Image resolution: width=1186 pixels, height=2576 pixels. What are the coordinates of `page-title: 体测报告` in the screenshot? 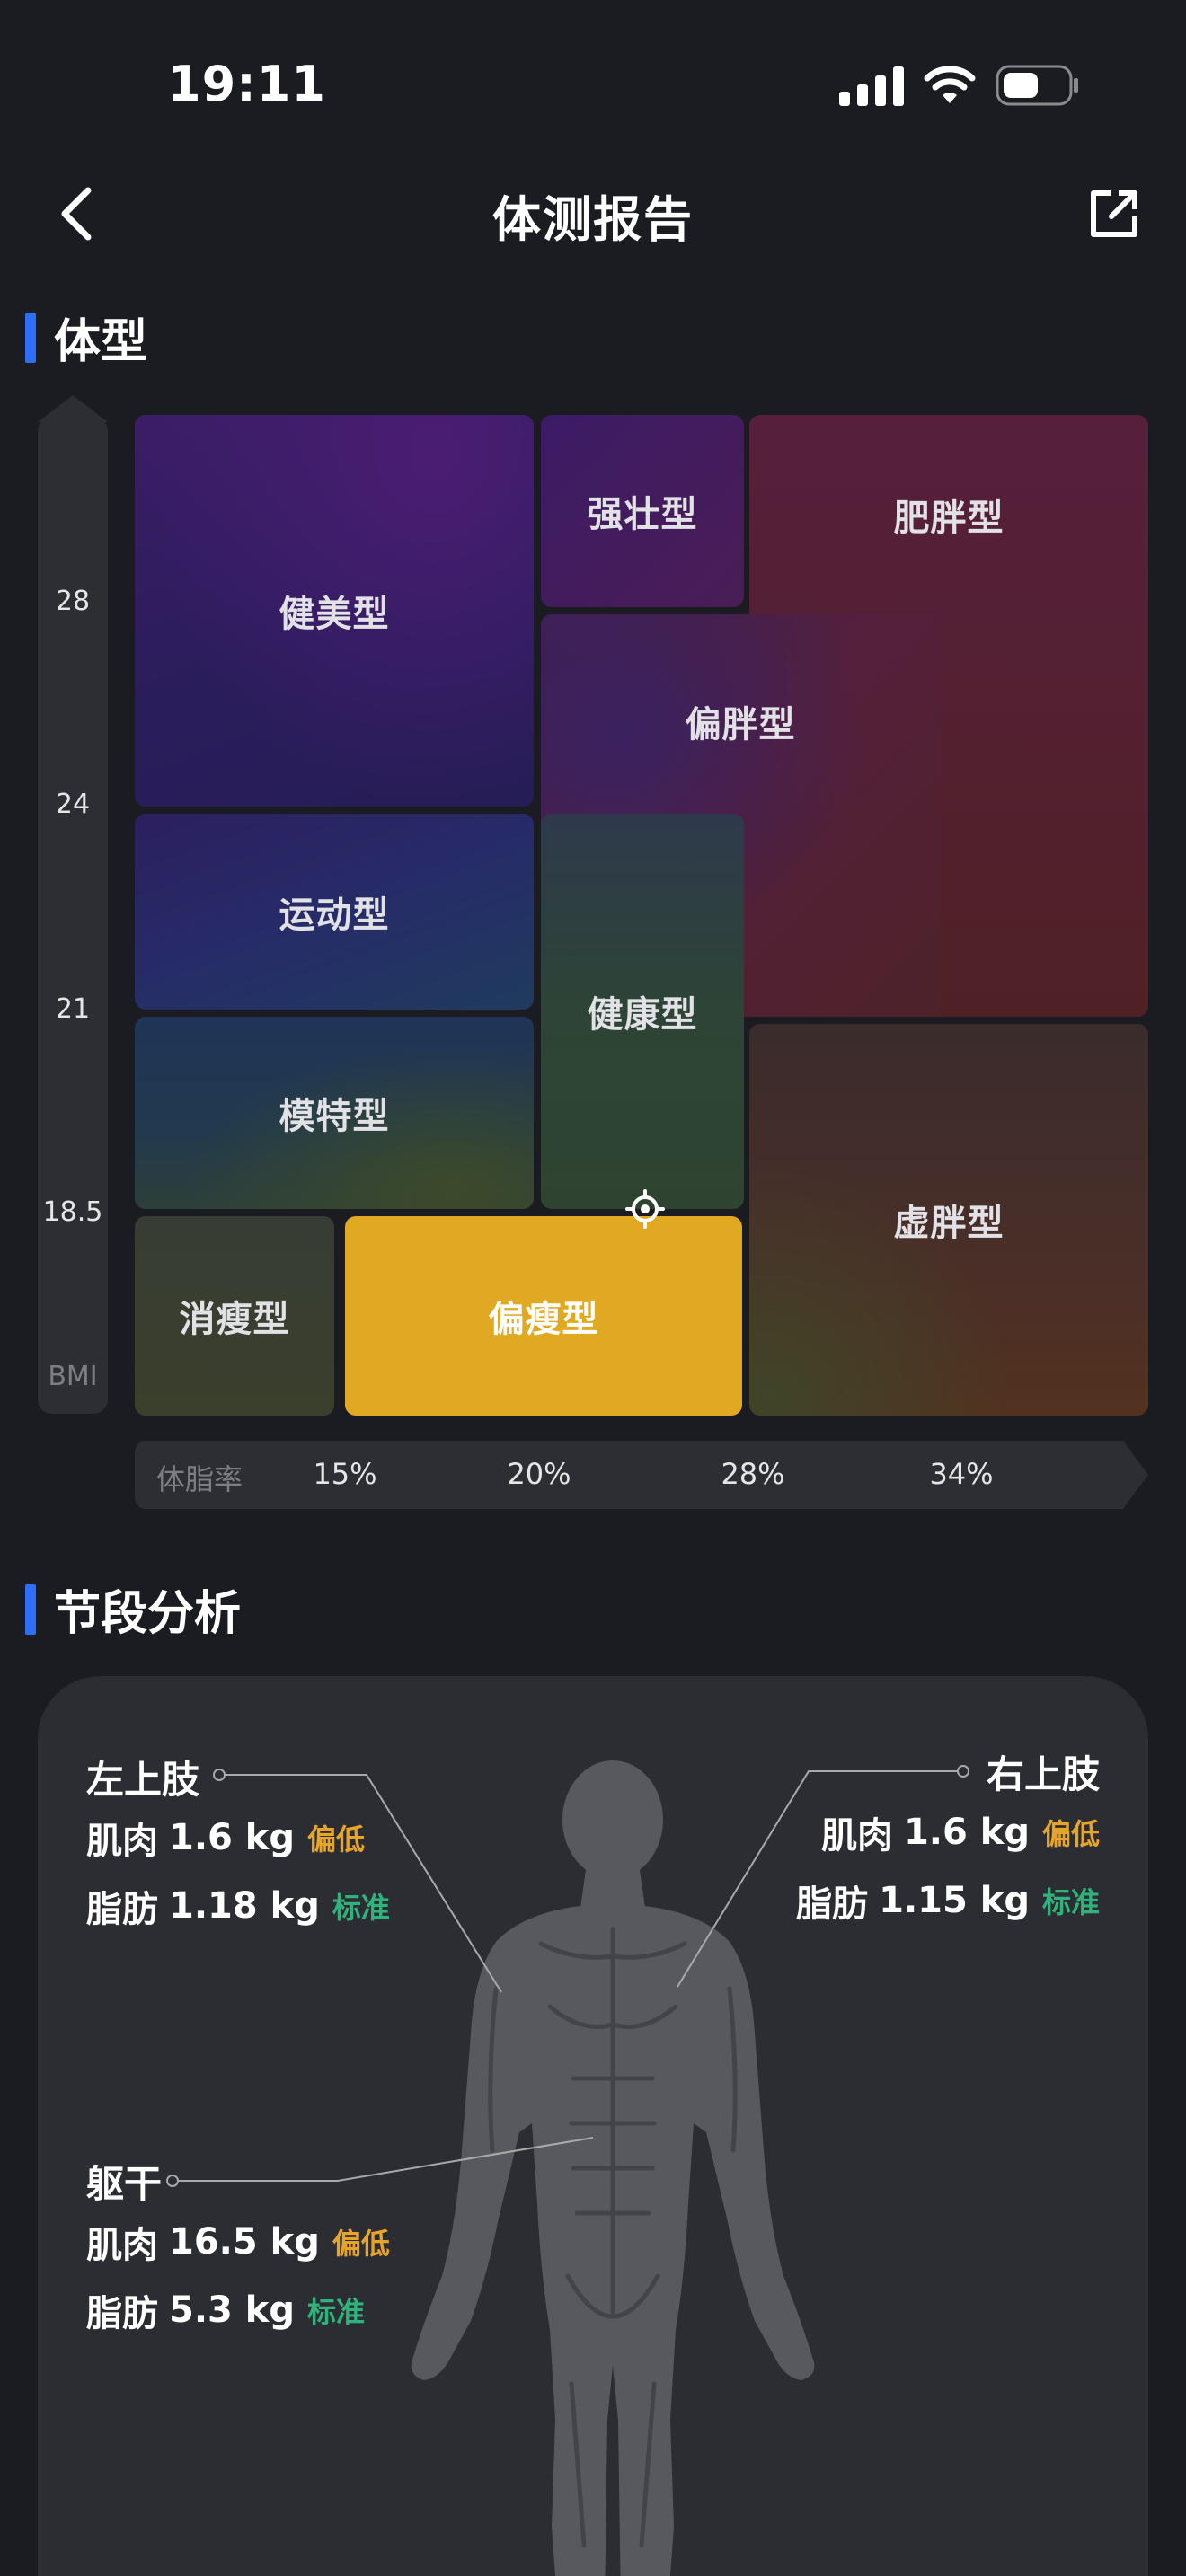 It's located at (593, 219).